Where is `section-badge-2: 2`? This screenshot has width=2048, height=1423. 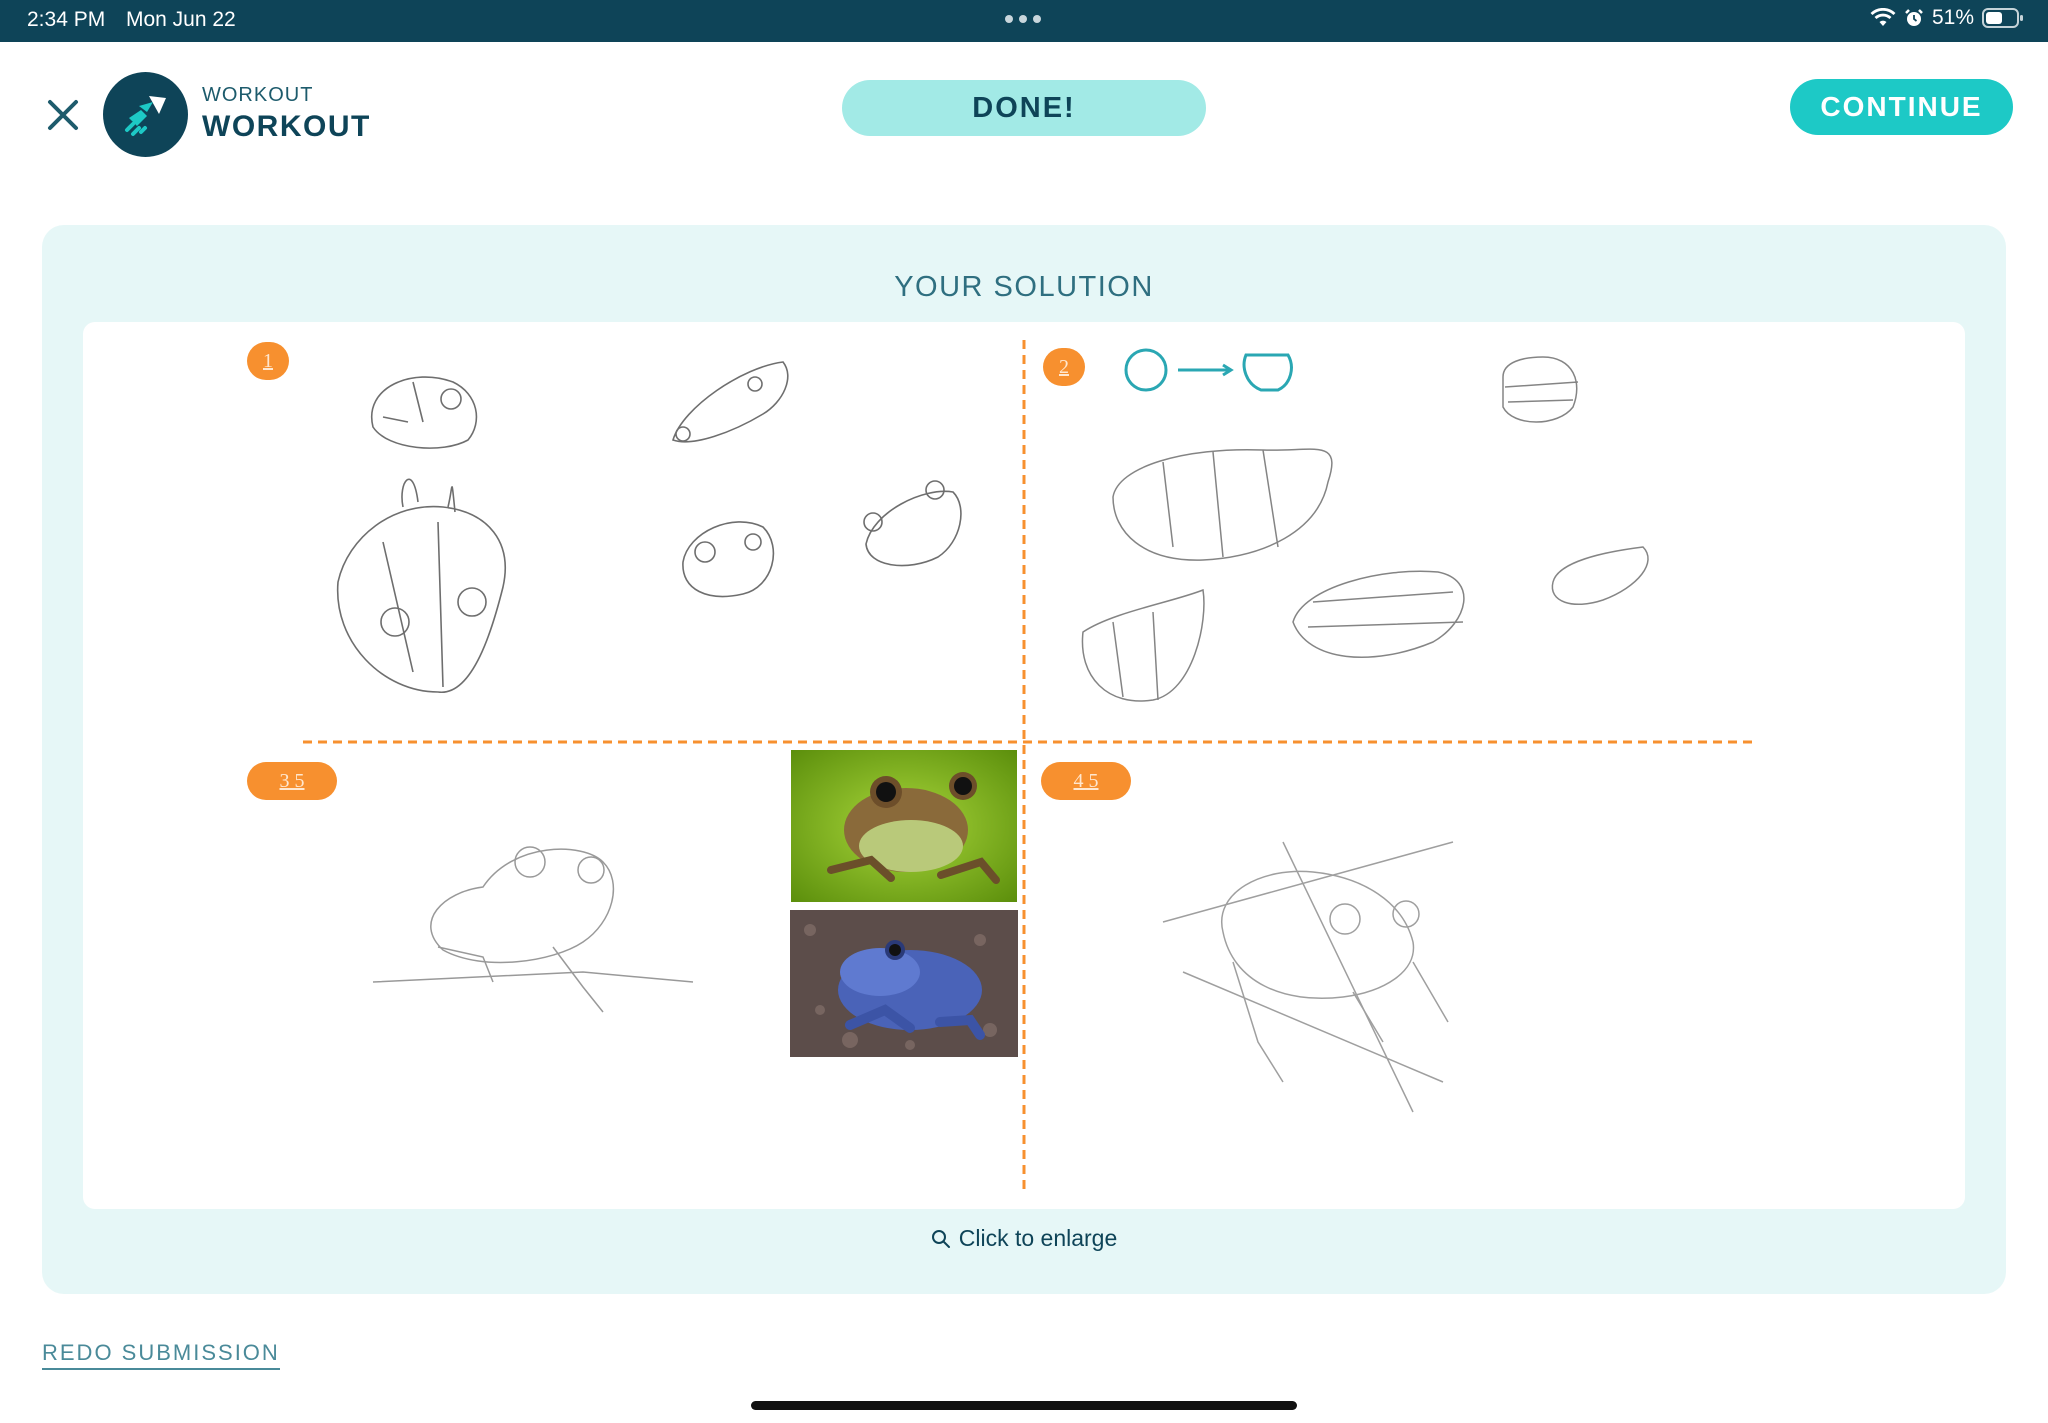 section-badge-2: 2 is located at coordinates (1064, 367).